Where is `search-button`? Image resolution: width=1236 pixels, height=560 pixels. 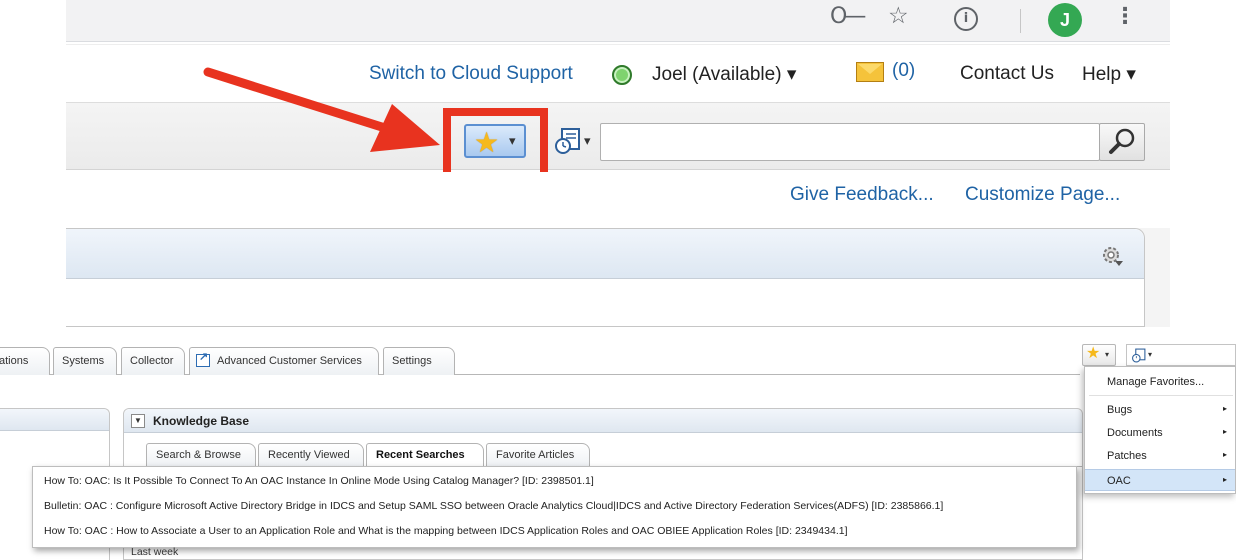
search-button is located at coordinates (1122, 142).